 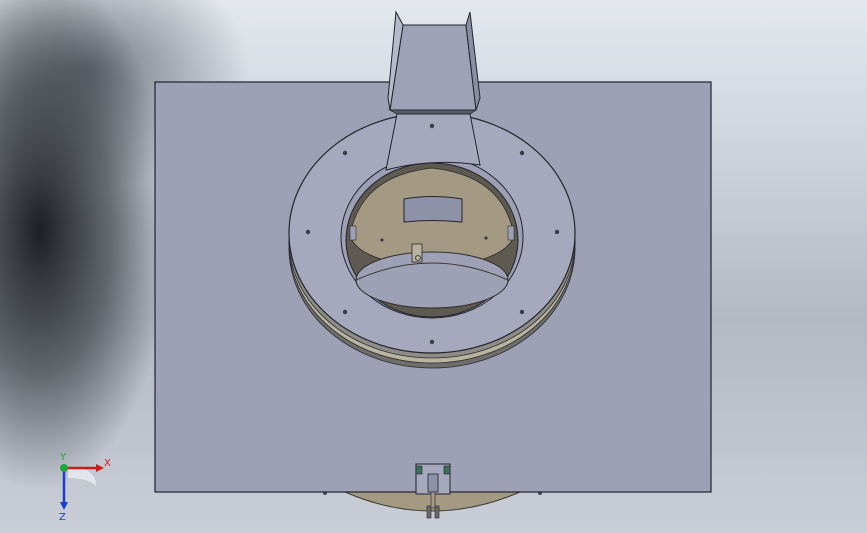 I want to click on chute-lip, so click(x=433, y=112).